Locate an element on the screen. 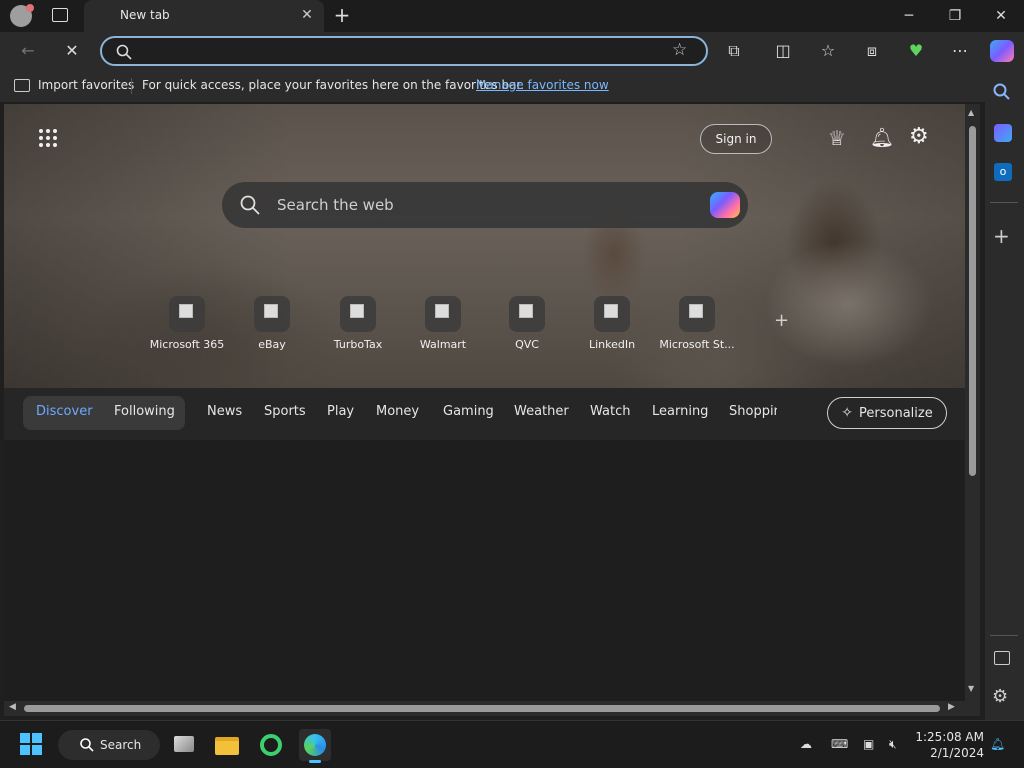 Image resolution: width=1024 pixels, height=768 pixels. horizontal-scroll-thumb is located at coordinates (482, 708).